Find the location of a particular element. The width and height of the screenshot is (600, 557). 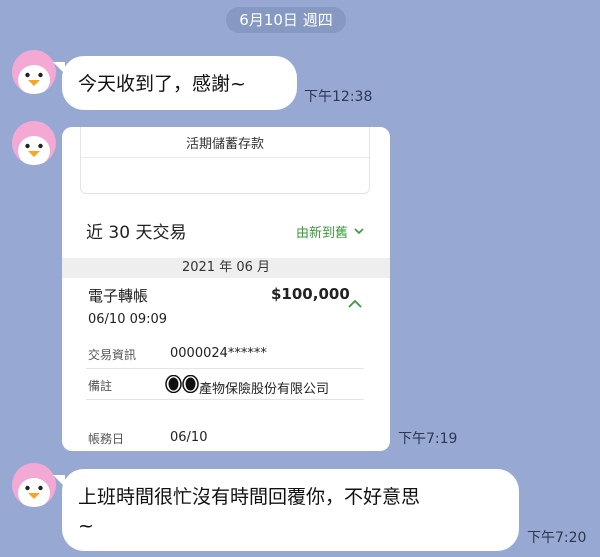

sort-button: 由新到舊 is located at coordinates (330, 231).